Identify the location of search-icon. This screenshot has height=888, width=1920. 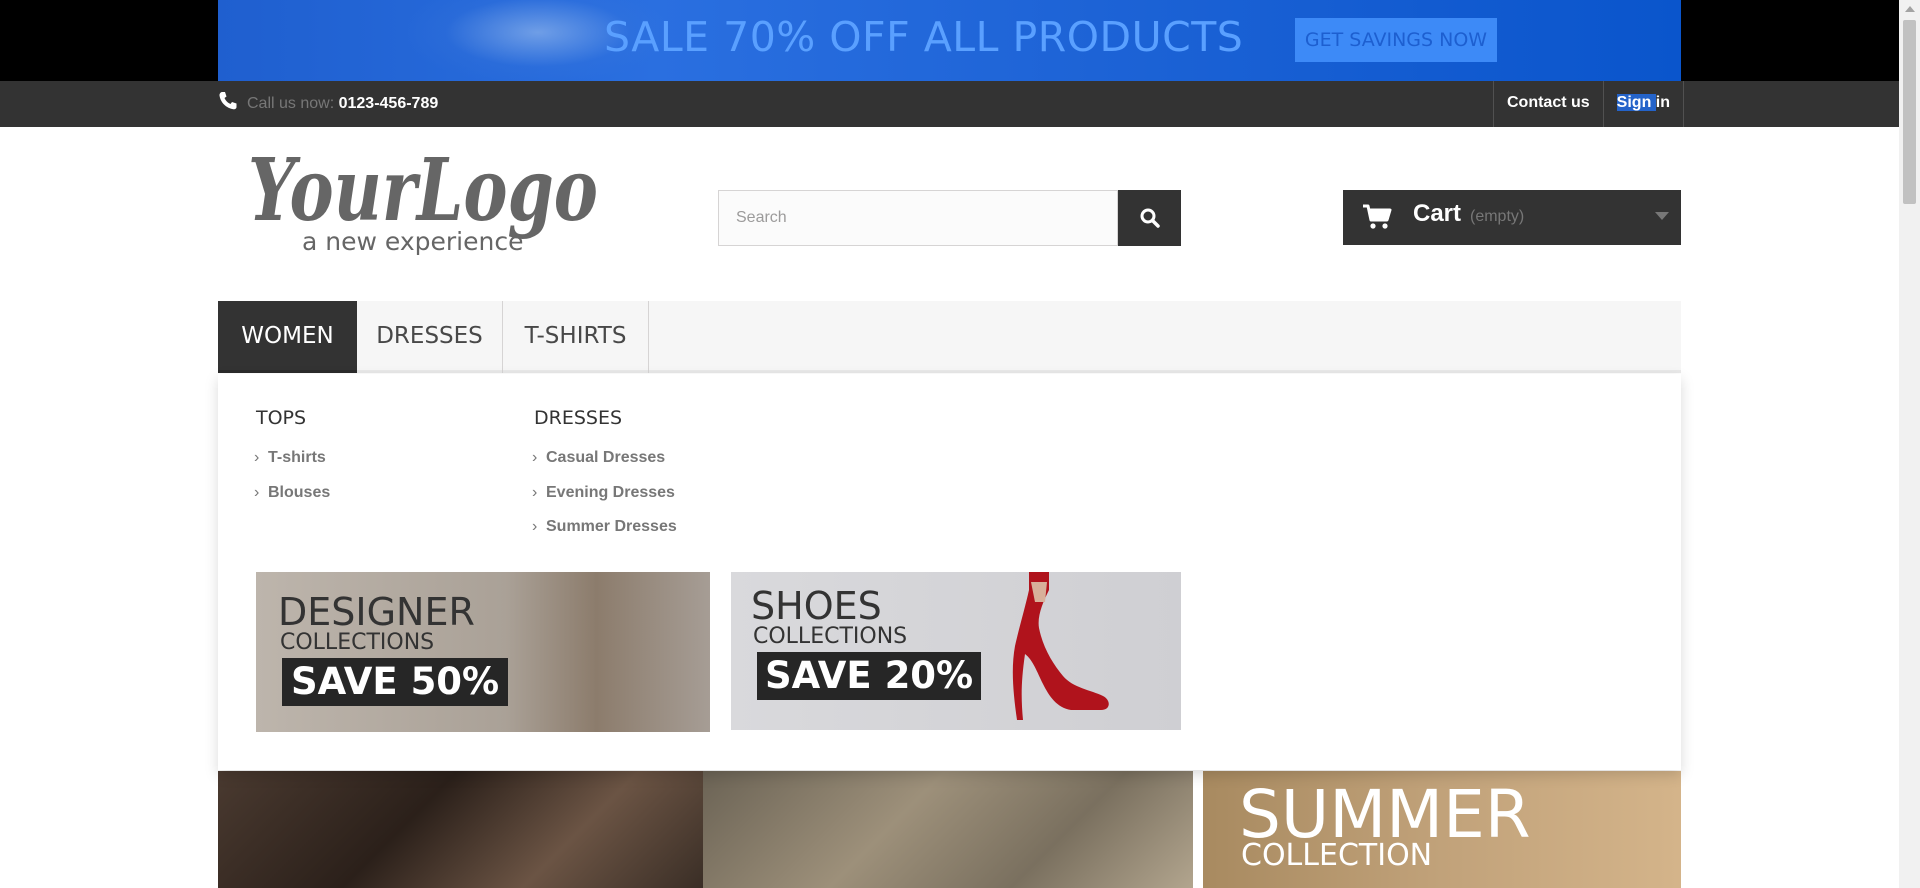
(1150, 218).